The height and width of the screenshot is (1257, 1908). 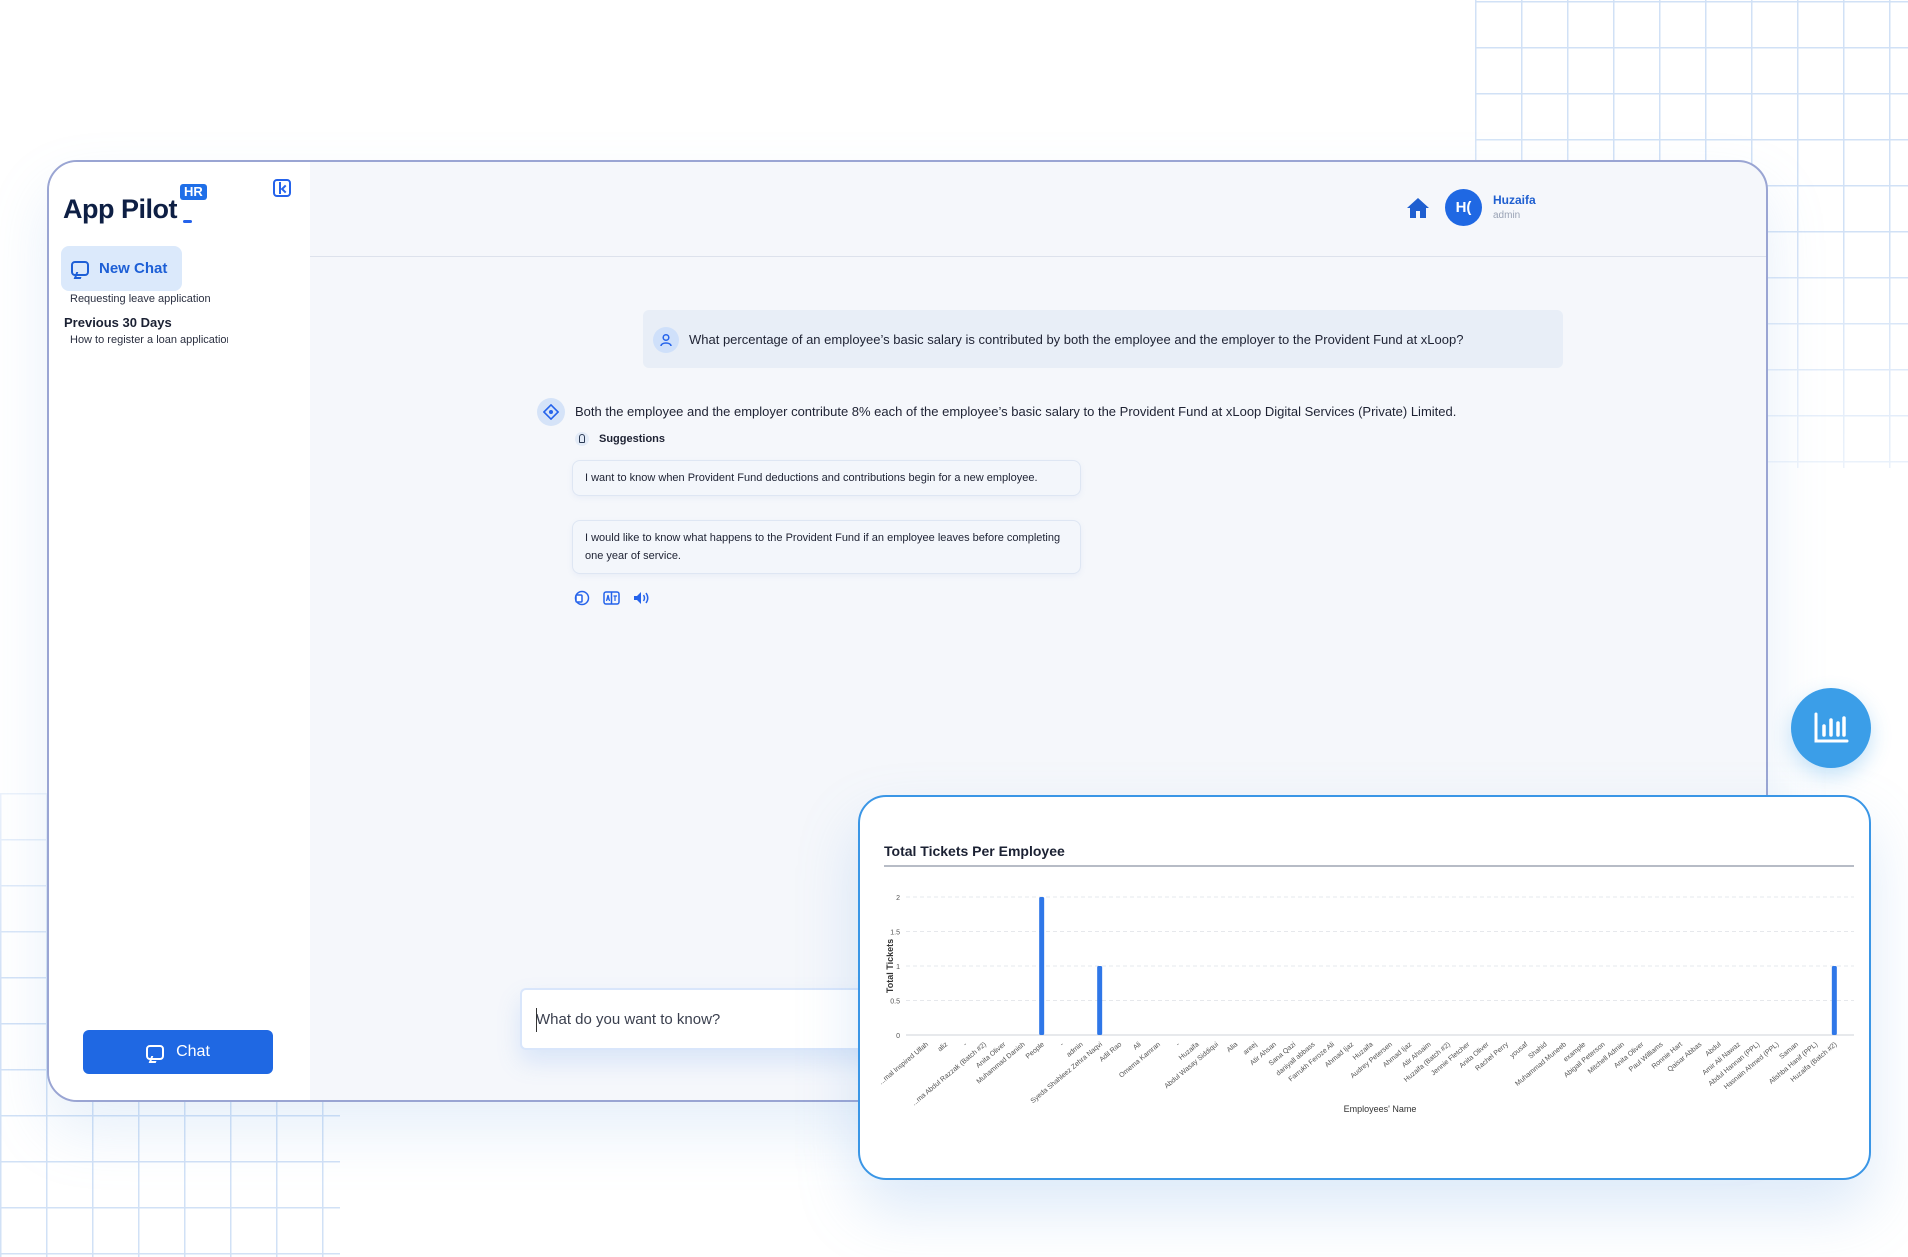 I want to click on brand-badge: HR, so click(x=193, y=192).